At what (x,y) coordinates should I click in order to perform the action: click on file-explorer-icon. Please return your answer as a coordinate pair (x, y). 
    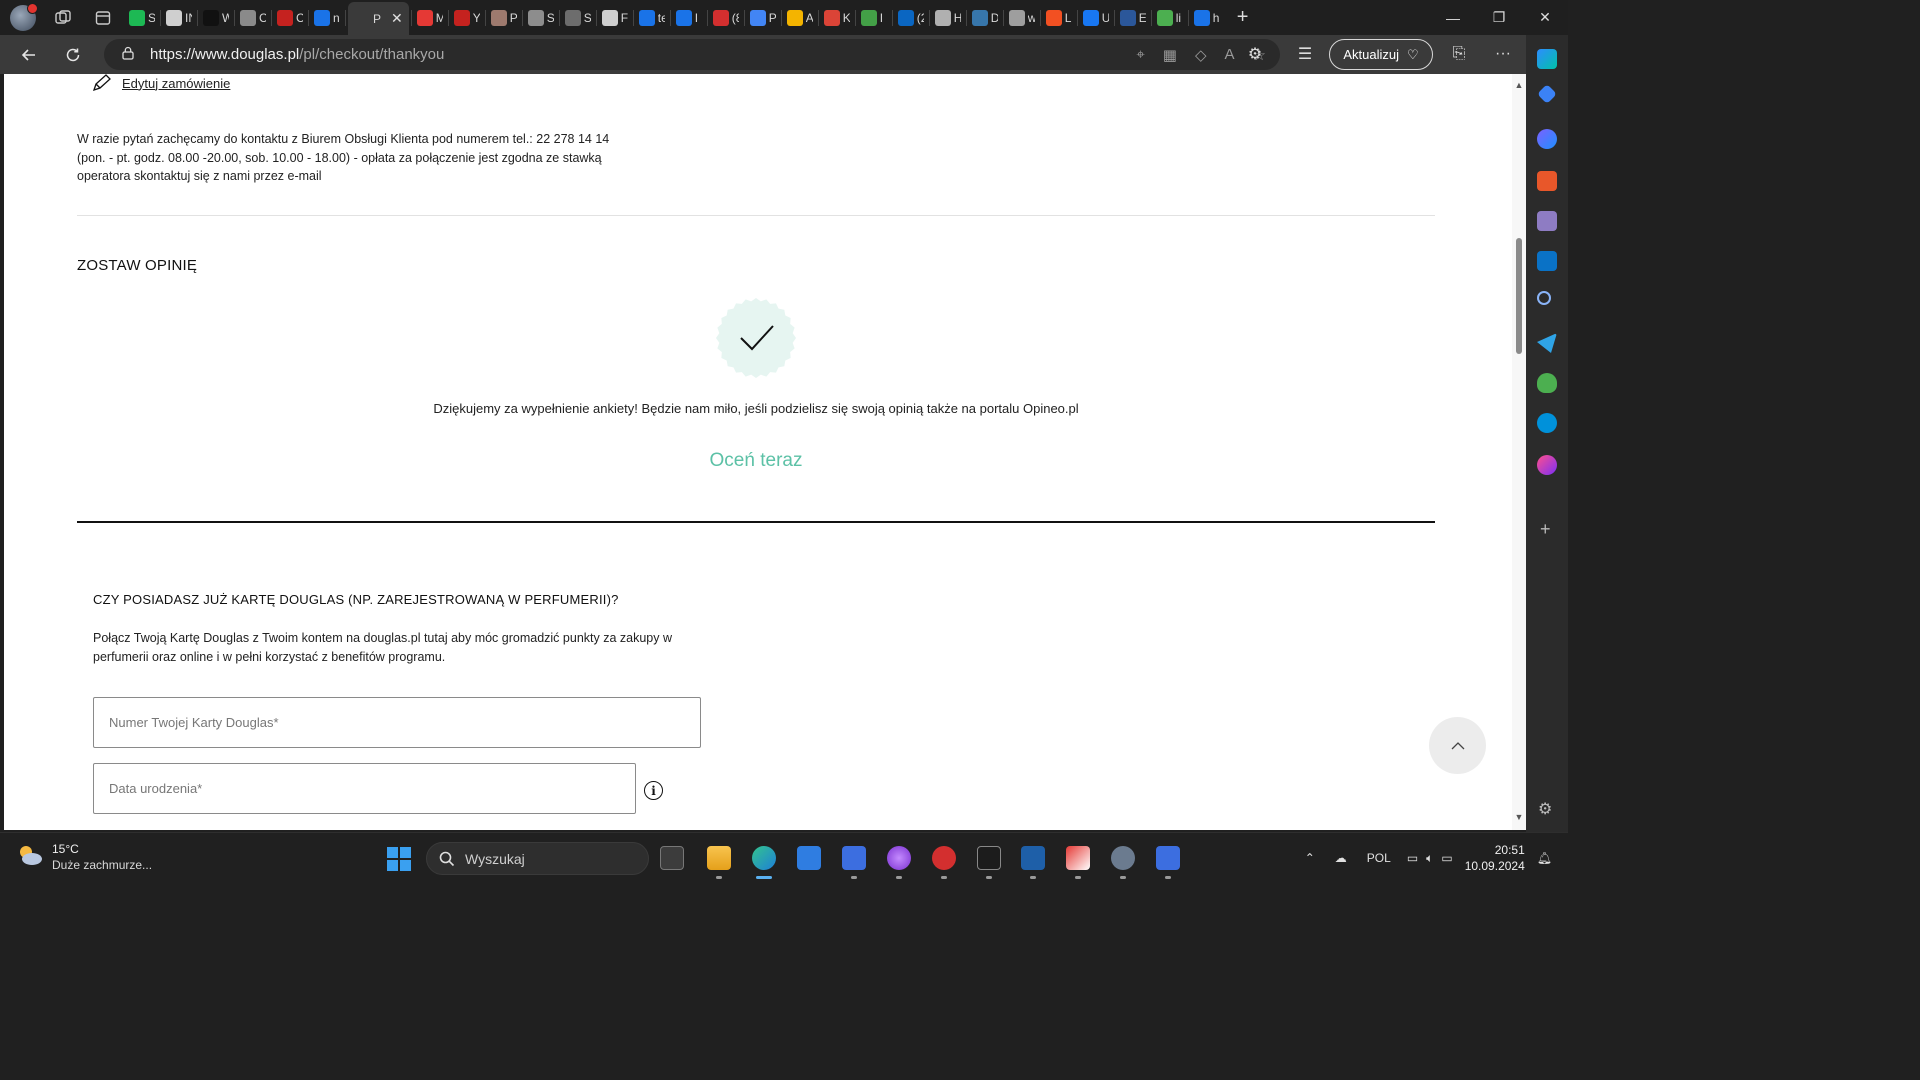
    Looking at the image, I should click on (719, 858).